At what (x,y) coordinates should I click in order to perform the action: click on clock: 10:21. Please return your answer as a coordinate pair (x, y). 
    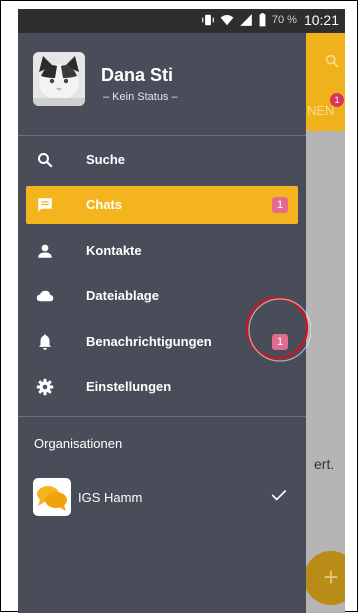
    Looking at the image, I should click on (321, 20).